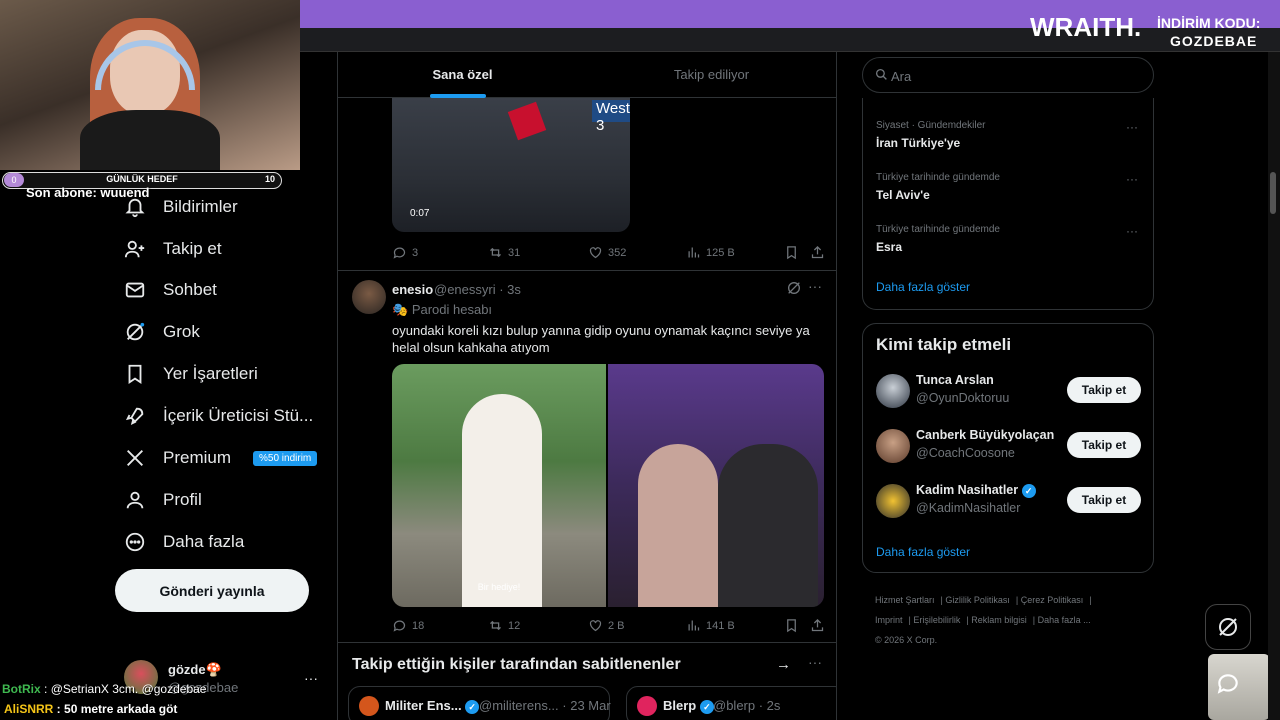  I want to click on tweet-actions: 18 12 2 B 141 B, so click(608, 628).